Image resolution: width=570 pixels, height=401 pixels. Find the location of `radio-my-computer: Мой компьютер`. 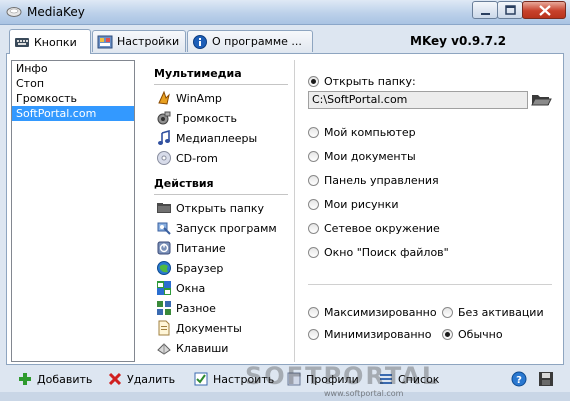

radio-my-computer: Мой компьютер is located at coordinates (362, 132).